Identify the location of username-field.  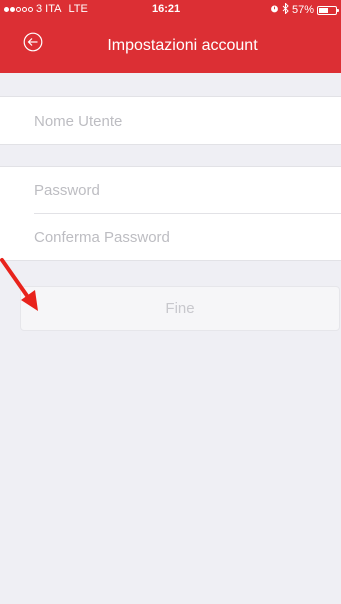
(187, 121).